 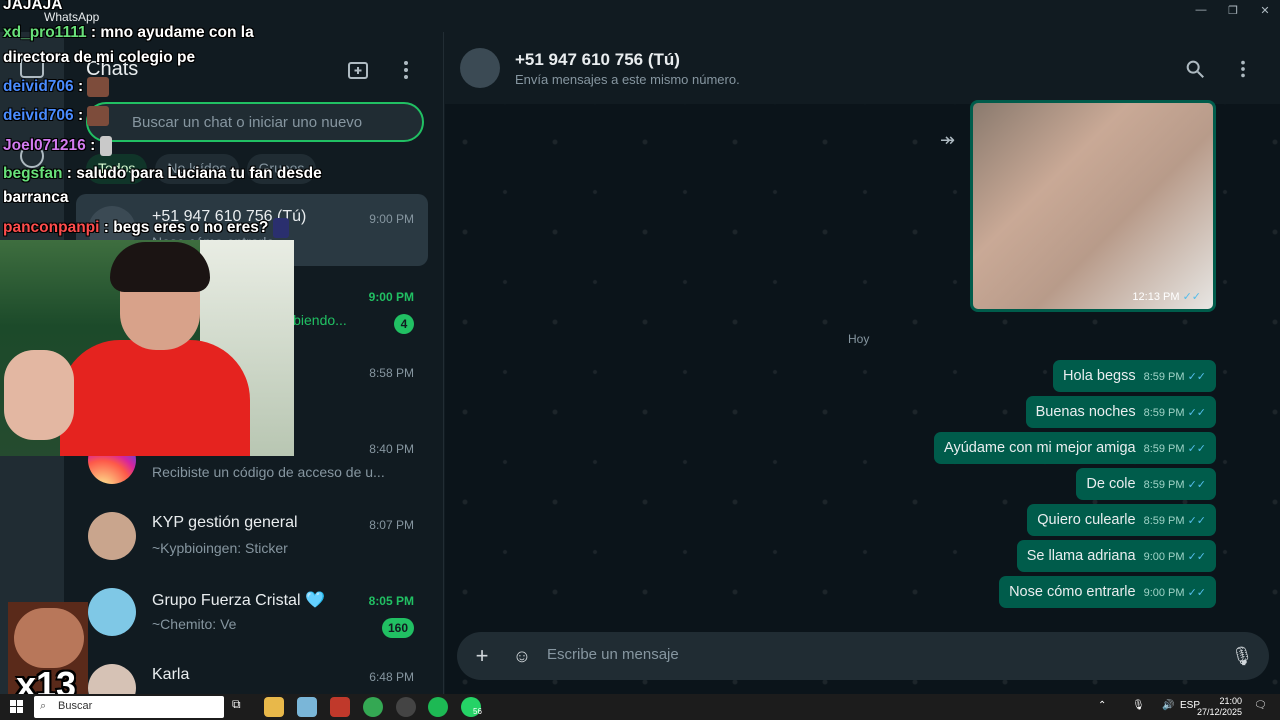 What do you see at coordinates (39, 395) in the screenshot?
I see `webcam-person-hand` at bounding box center [39, 395].